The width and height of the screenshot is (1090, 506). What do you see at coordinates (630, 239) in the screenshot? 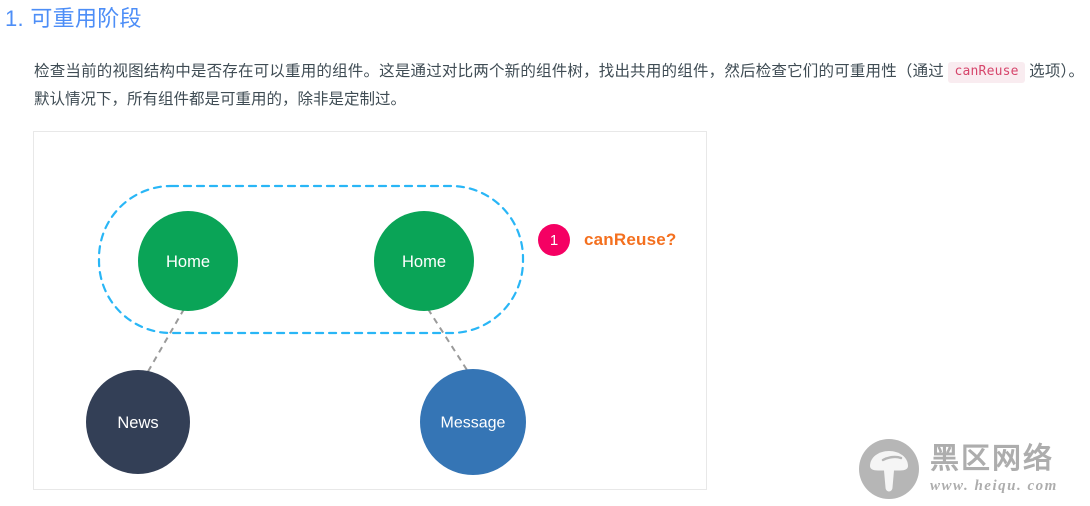
I see `annotation-label: canReuse?` at bounding box center [630, 239].